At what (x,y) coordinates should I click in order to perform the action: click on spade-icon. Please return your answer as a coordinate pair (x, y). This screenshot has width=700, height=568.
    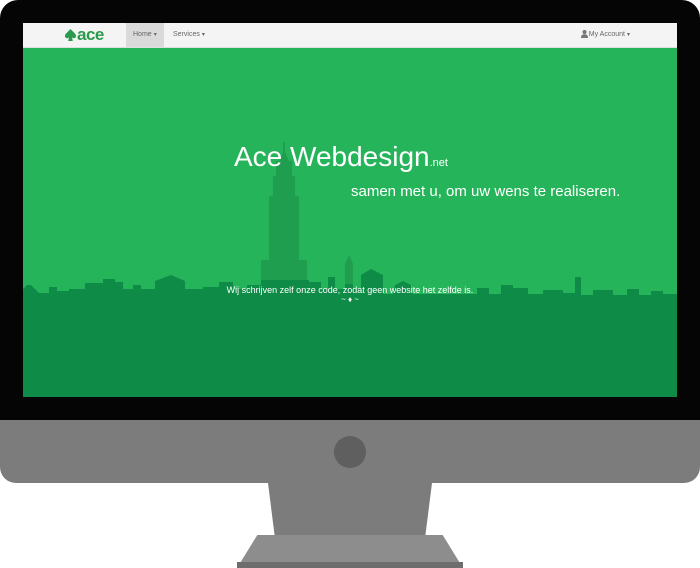
    Looking at the image, I should click on (70, 35).